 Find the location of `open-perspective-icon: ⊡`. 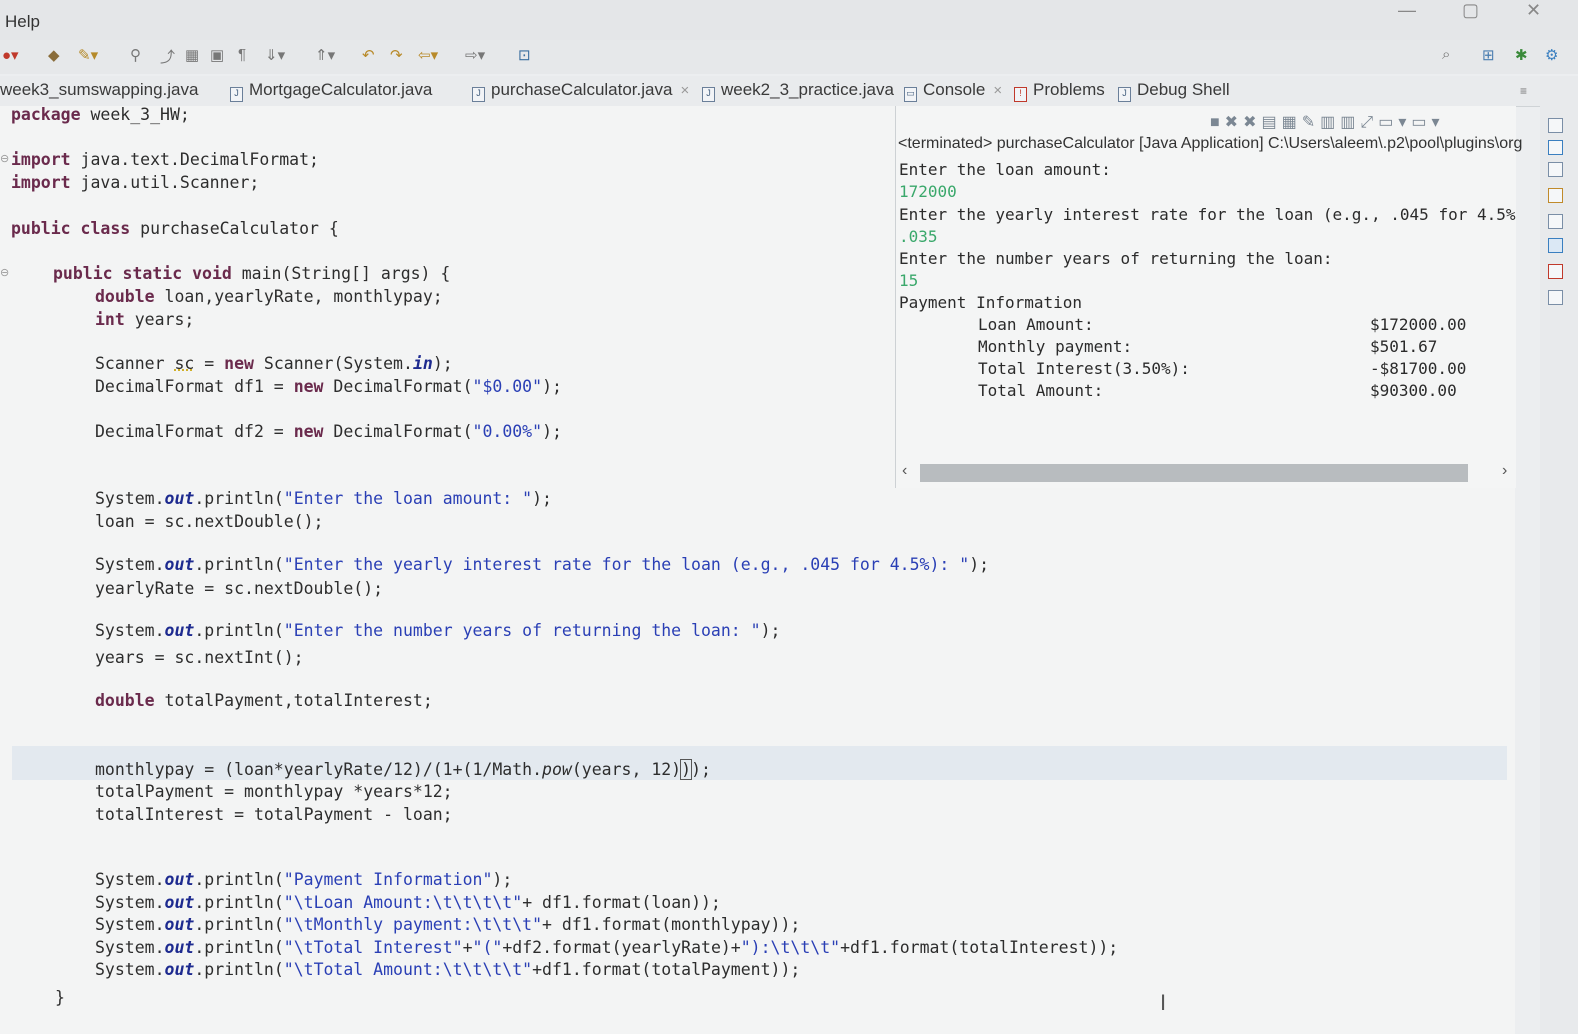

open-perspective-icon: ⊡ is located at coordinates (524, 55).